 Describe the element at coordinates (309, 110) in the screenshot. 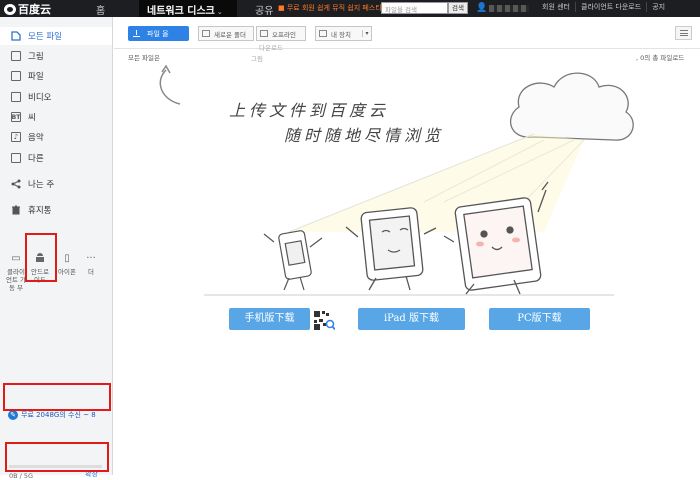

I see `hero-line-1: 上传文件到百度云` at that location.